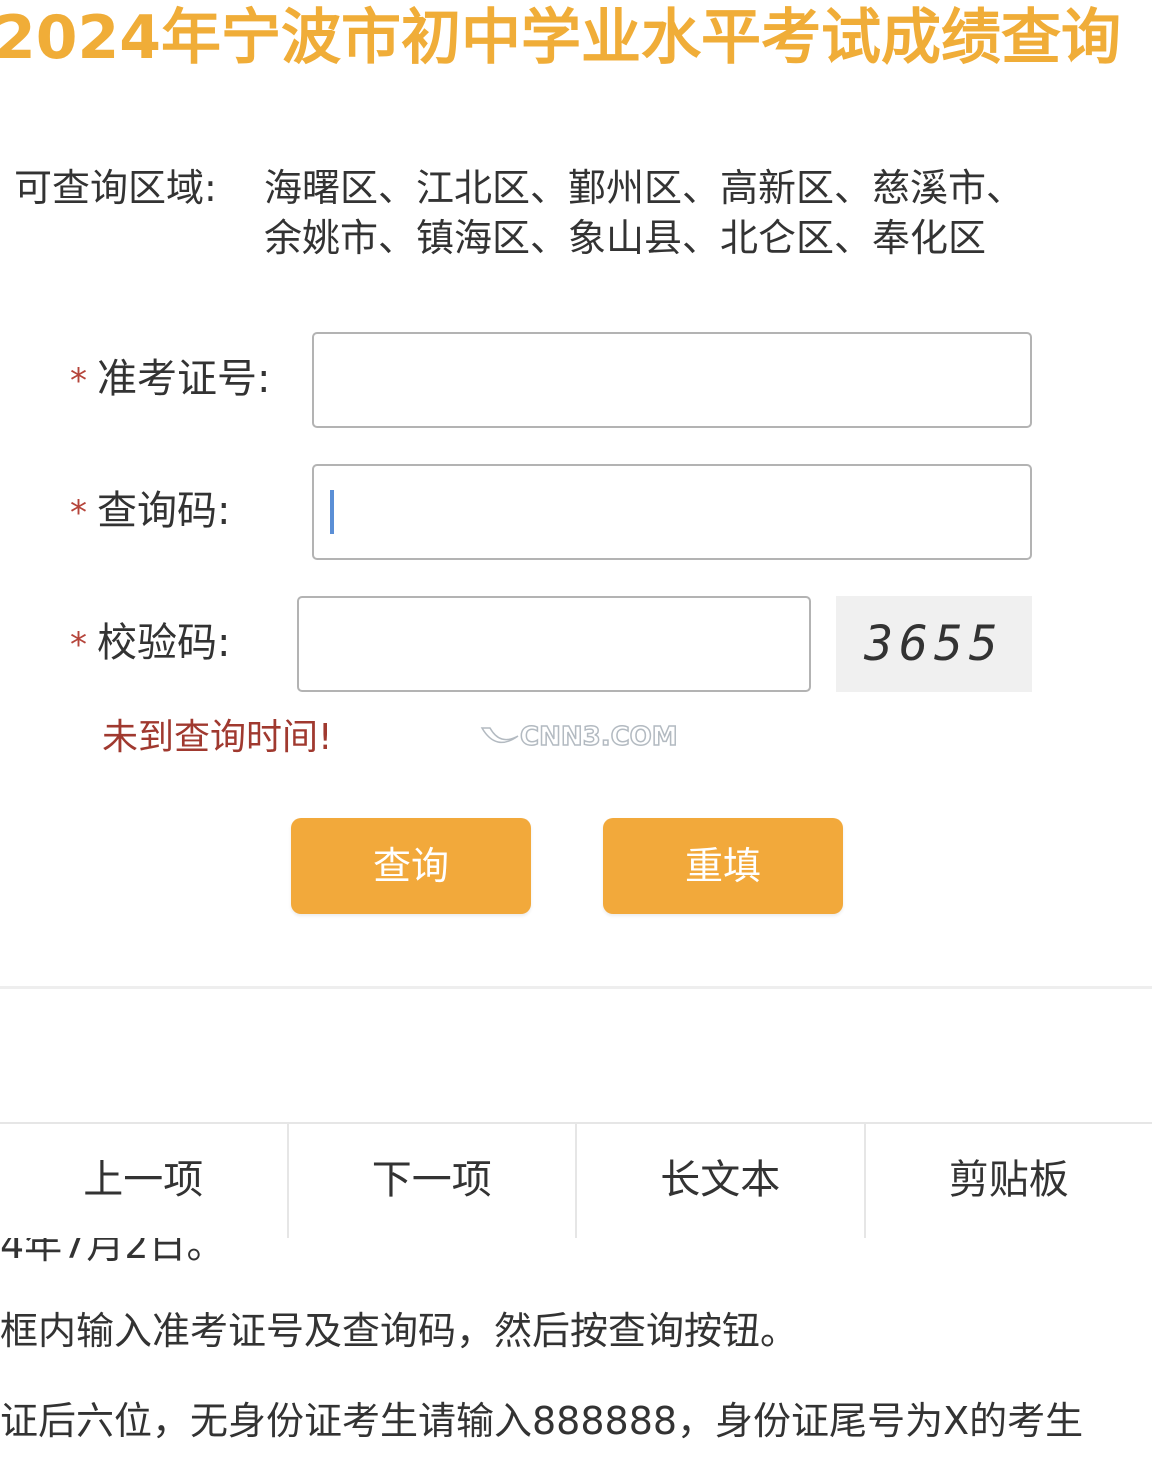  Describe the element at coordinates (560, 38) in the screenshot. I see `page-title: 2024年宁波市初中学业水平考试成绩查询` at that location.